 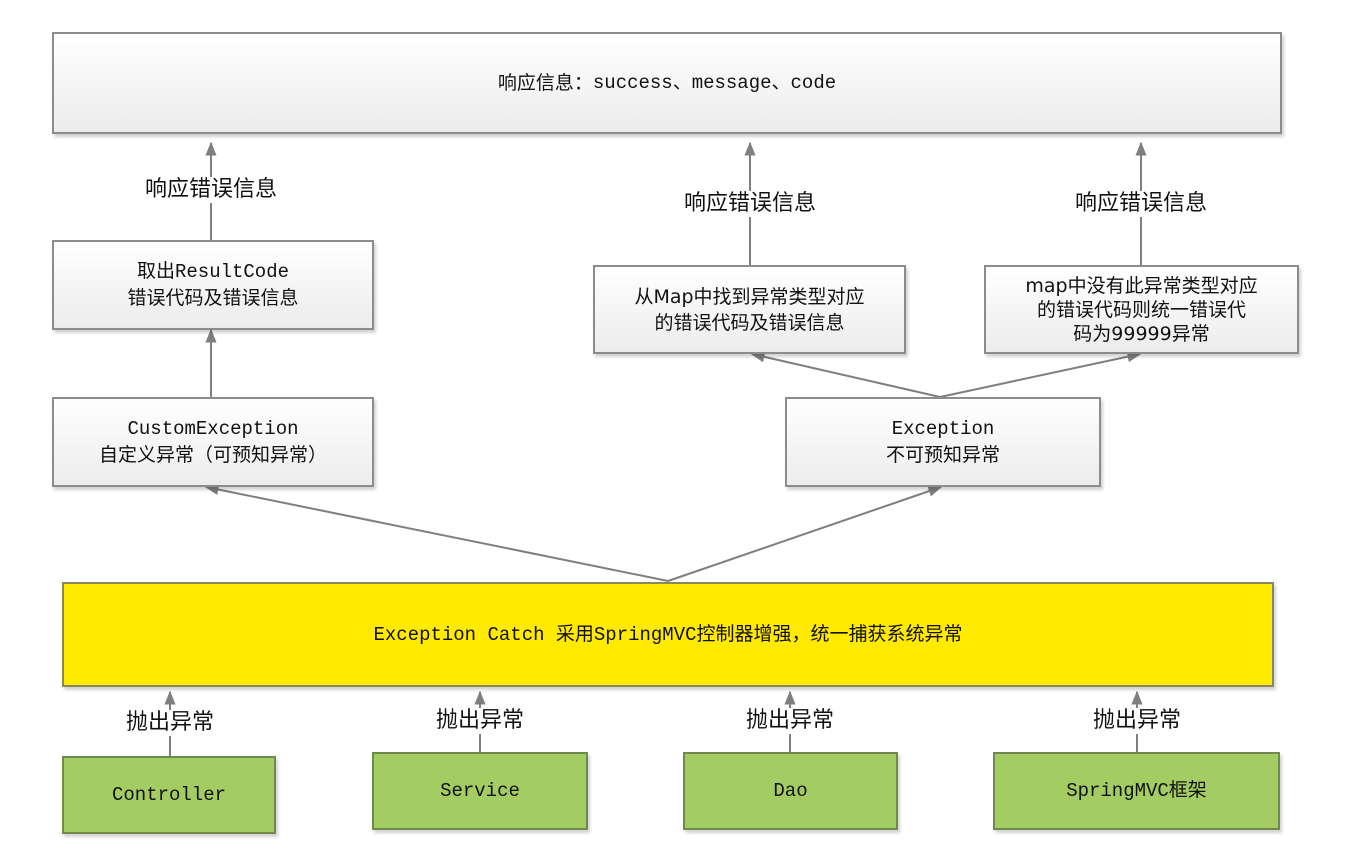 I want to click on edge-exception-to-mapfound, so click(x=845, y=374).